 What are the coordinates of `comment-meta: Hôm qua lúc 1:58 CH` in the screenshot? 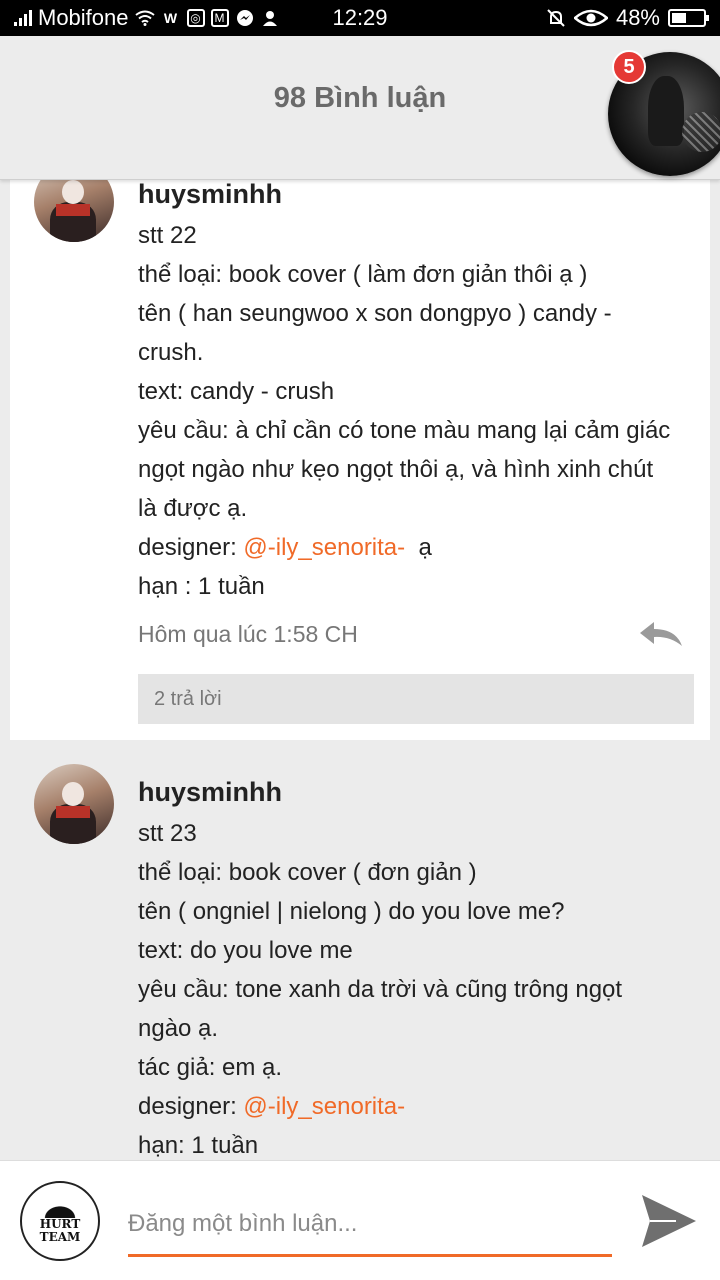 It's located at (416, 634).